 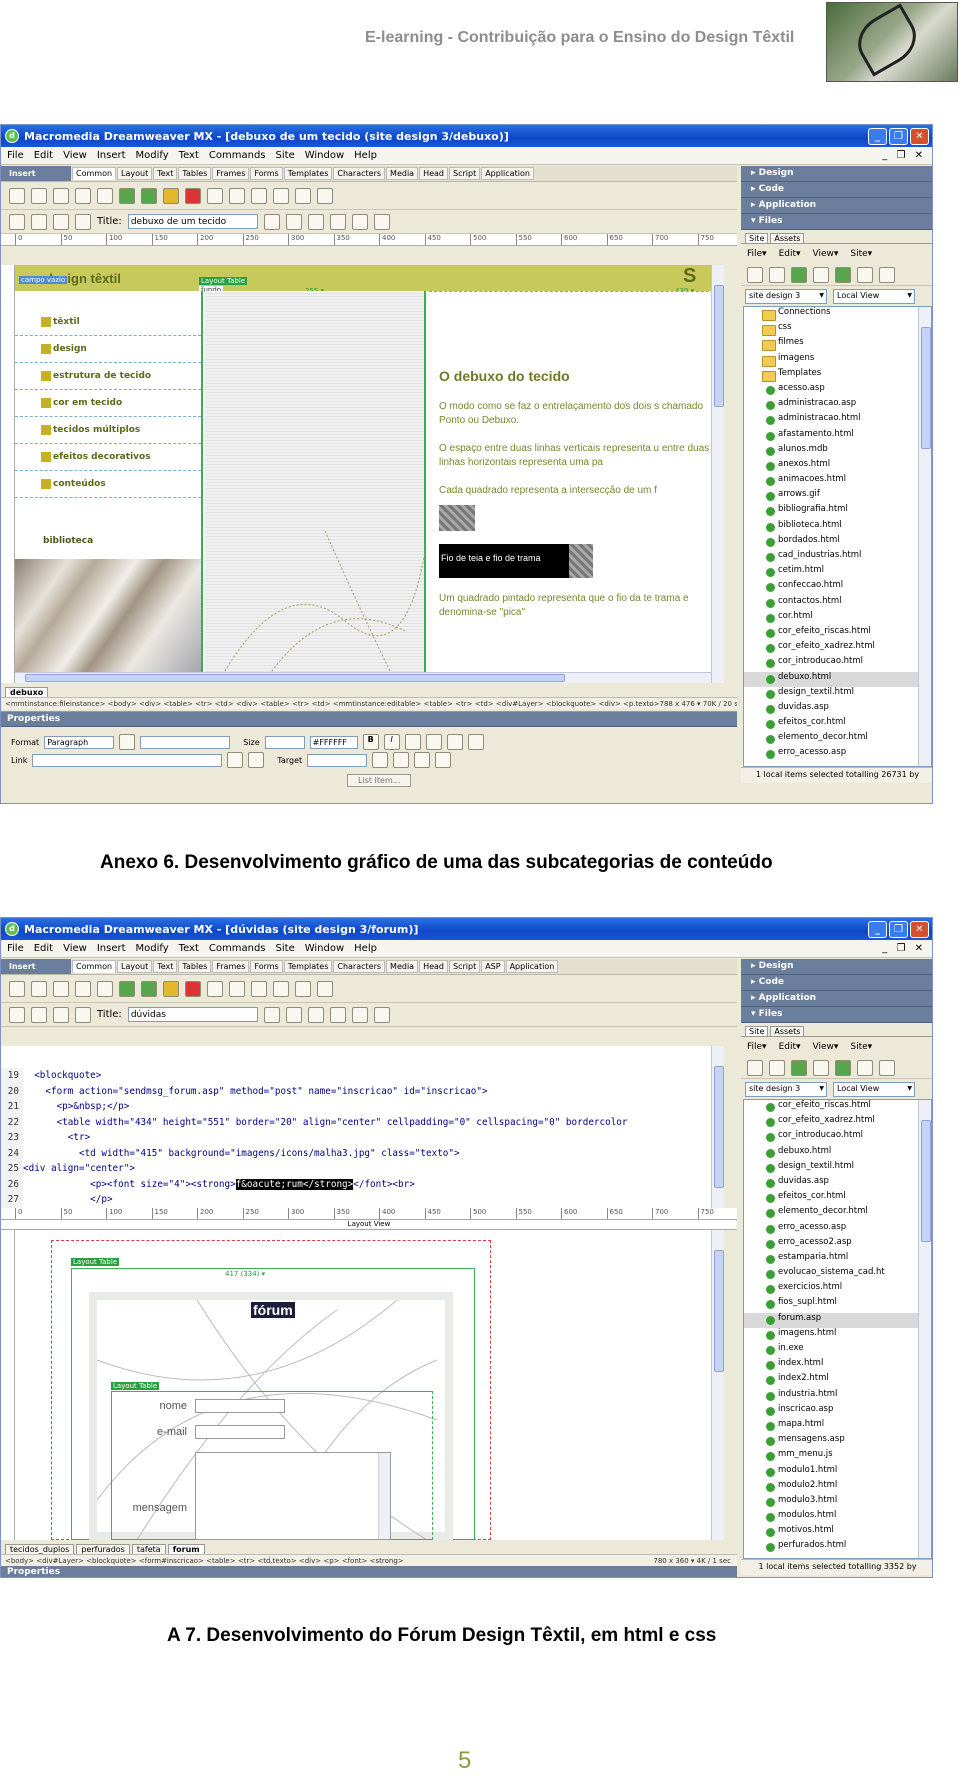 I want to click on files-menu-item: View▾, so click(x=826, y=1047).